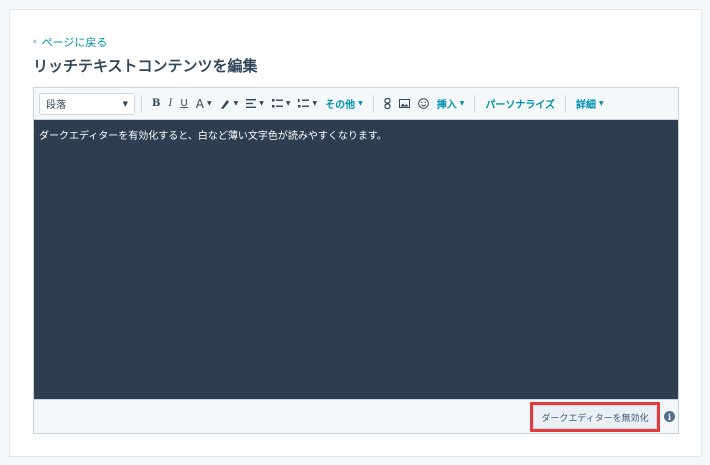  I want to click on editor-footer: ダークエディターを無効化 i, so click(356, 416).